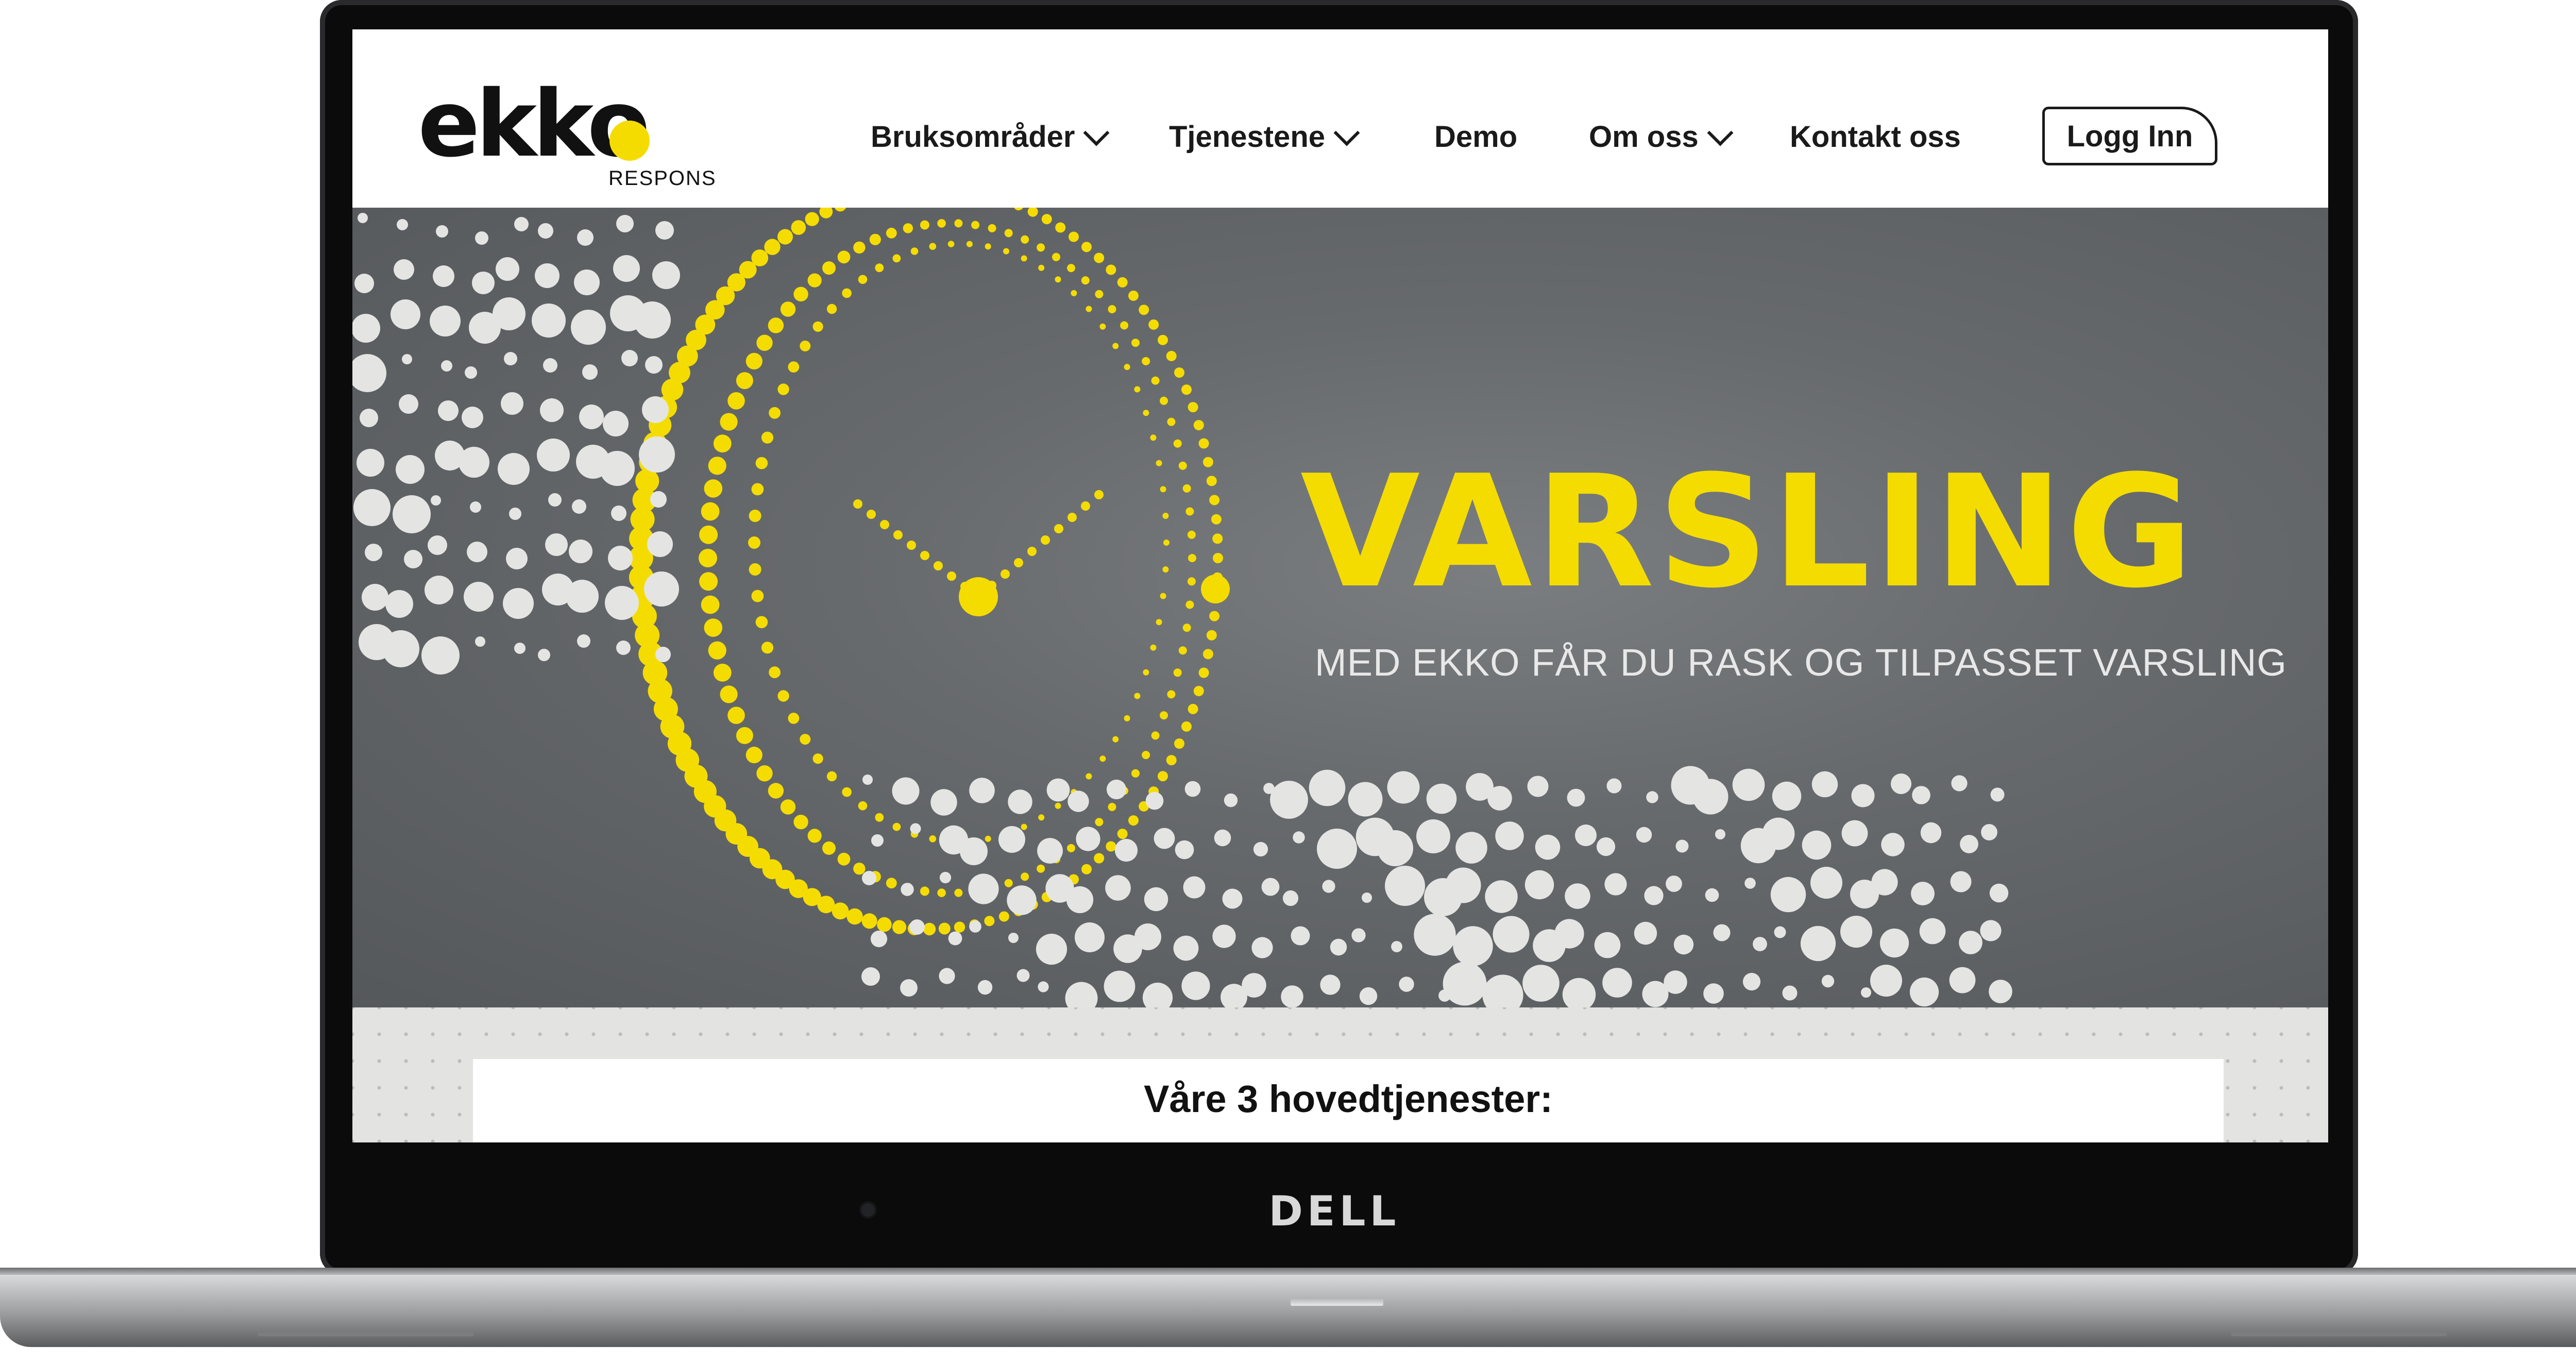 The image size is (2576, 1363). Describe the element at coordinates (629, 141) in the screenshot. I see `logo-dot-icon` at that location.